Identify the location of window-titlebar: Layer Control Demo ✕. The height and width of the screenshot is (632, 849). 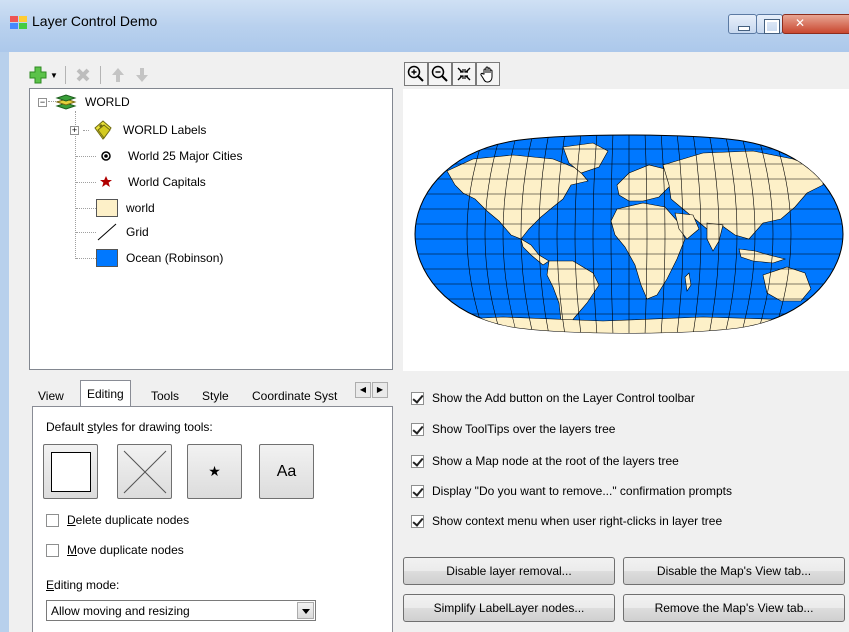
(424, 29).